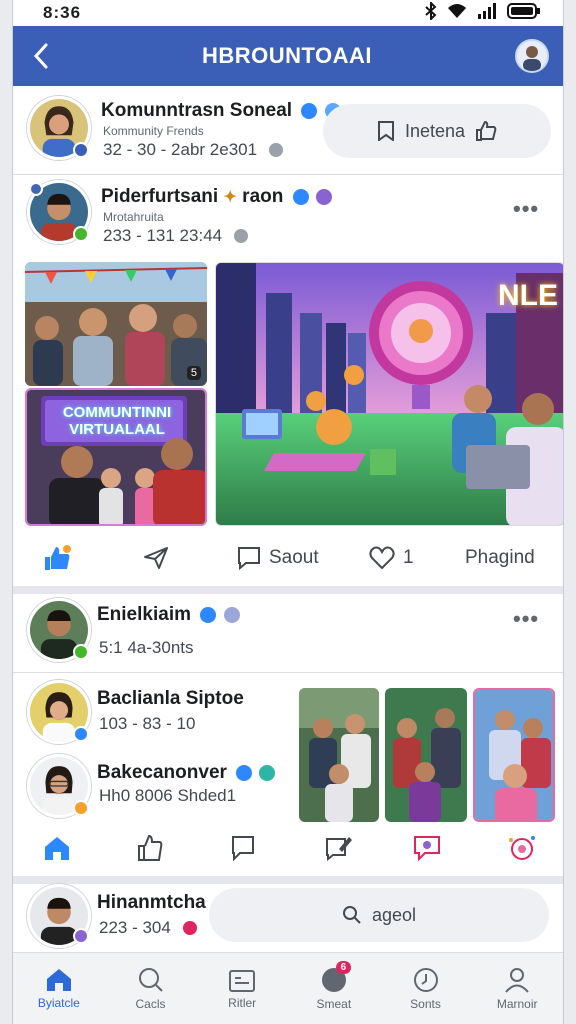  Describe the element at coordinates (242, 988) in the screenshot. I see `nav-calendar: Ritler` at that location.